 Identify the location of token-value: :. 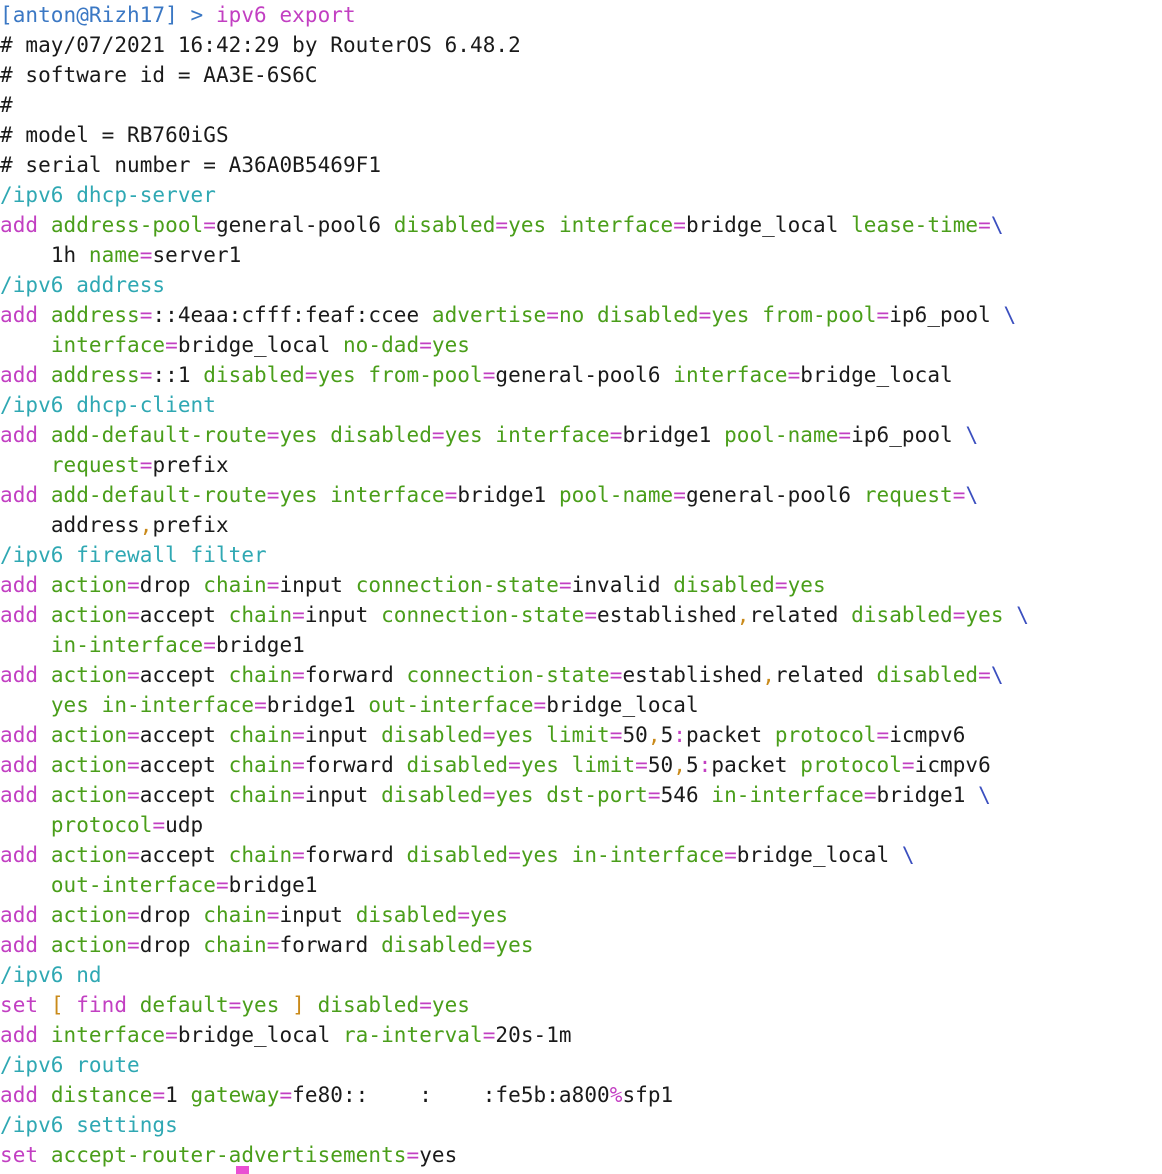
(425, 1095).